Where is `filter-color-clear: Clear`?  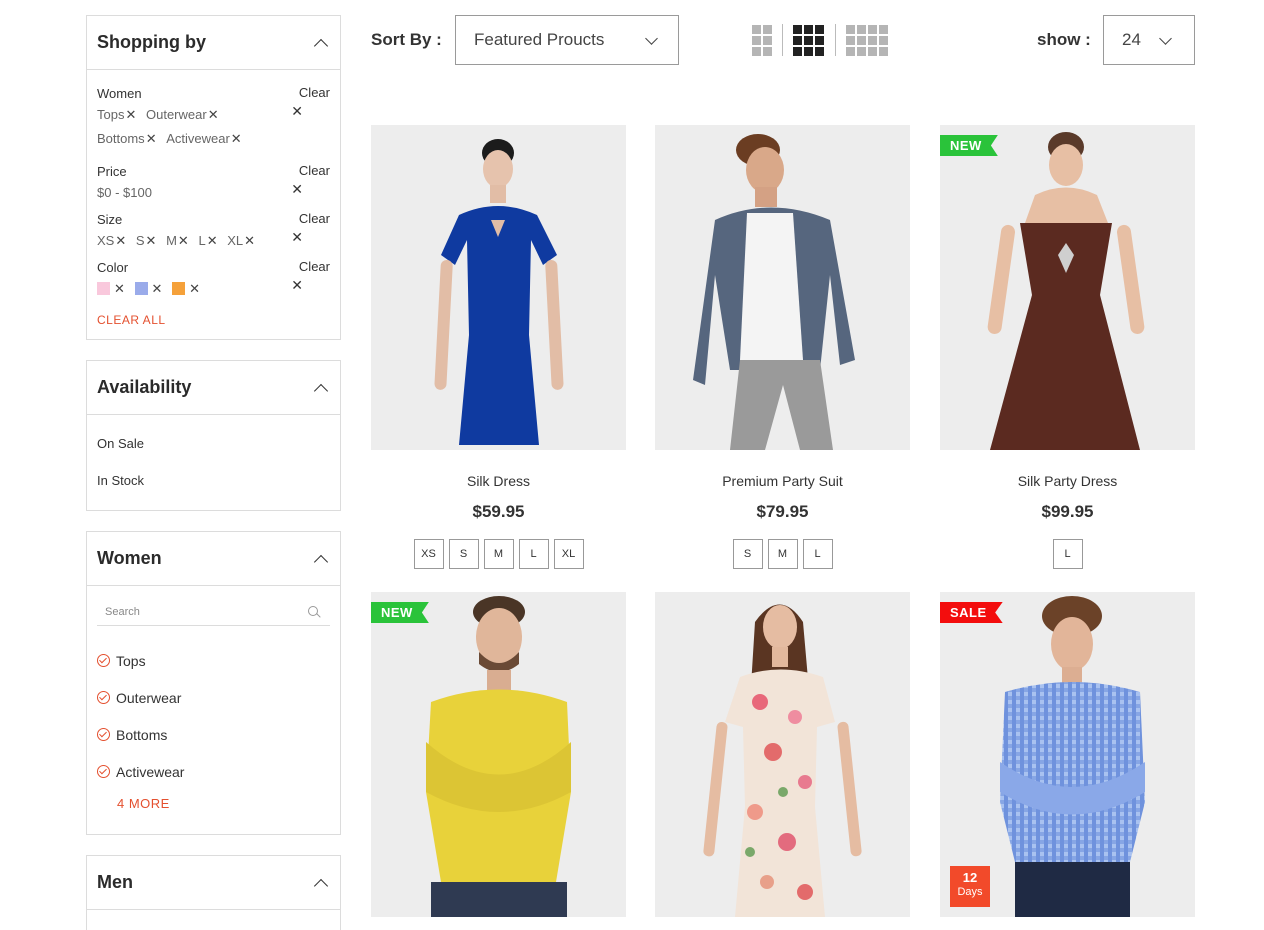 filter-color-clear: Clear is located at coordinates (314, 266).